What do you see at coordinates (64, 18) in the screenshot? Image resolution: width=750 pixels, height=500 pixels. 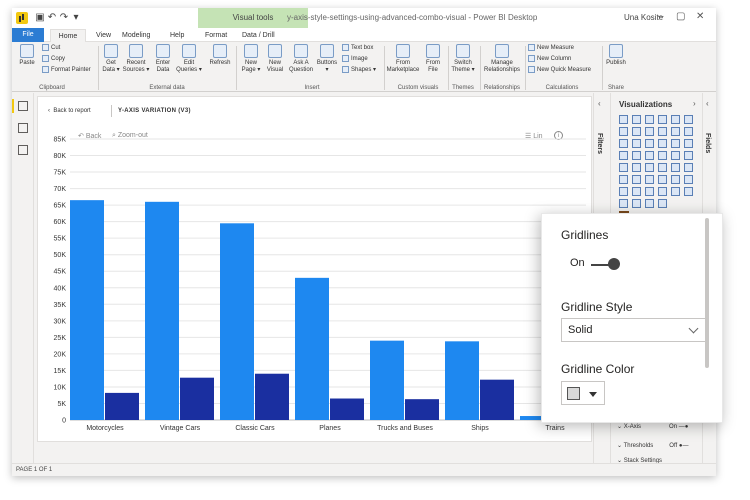 I see `redo-icon: ↷` at bounding box center [64, 18].